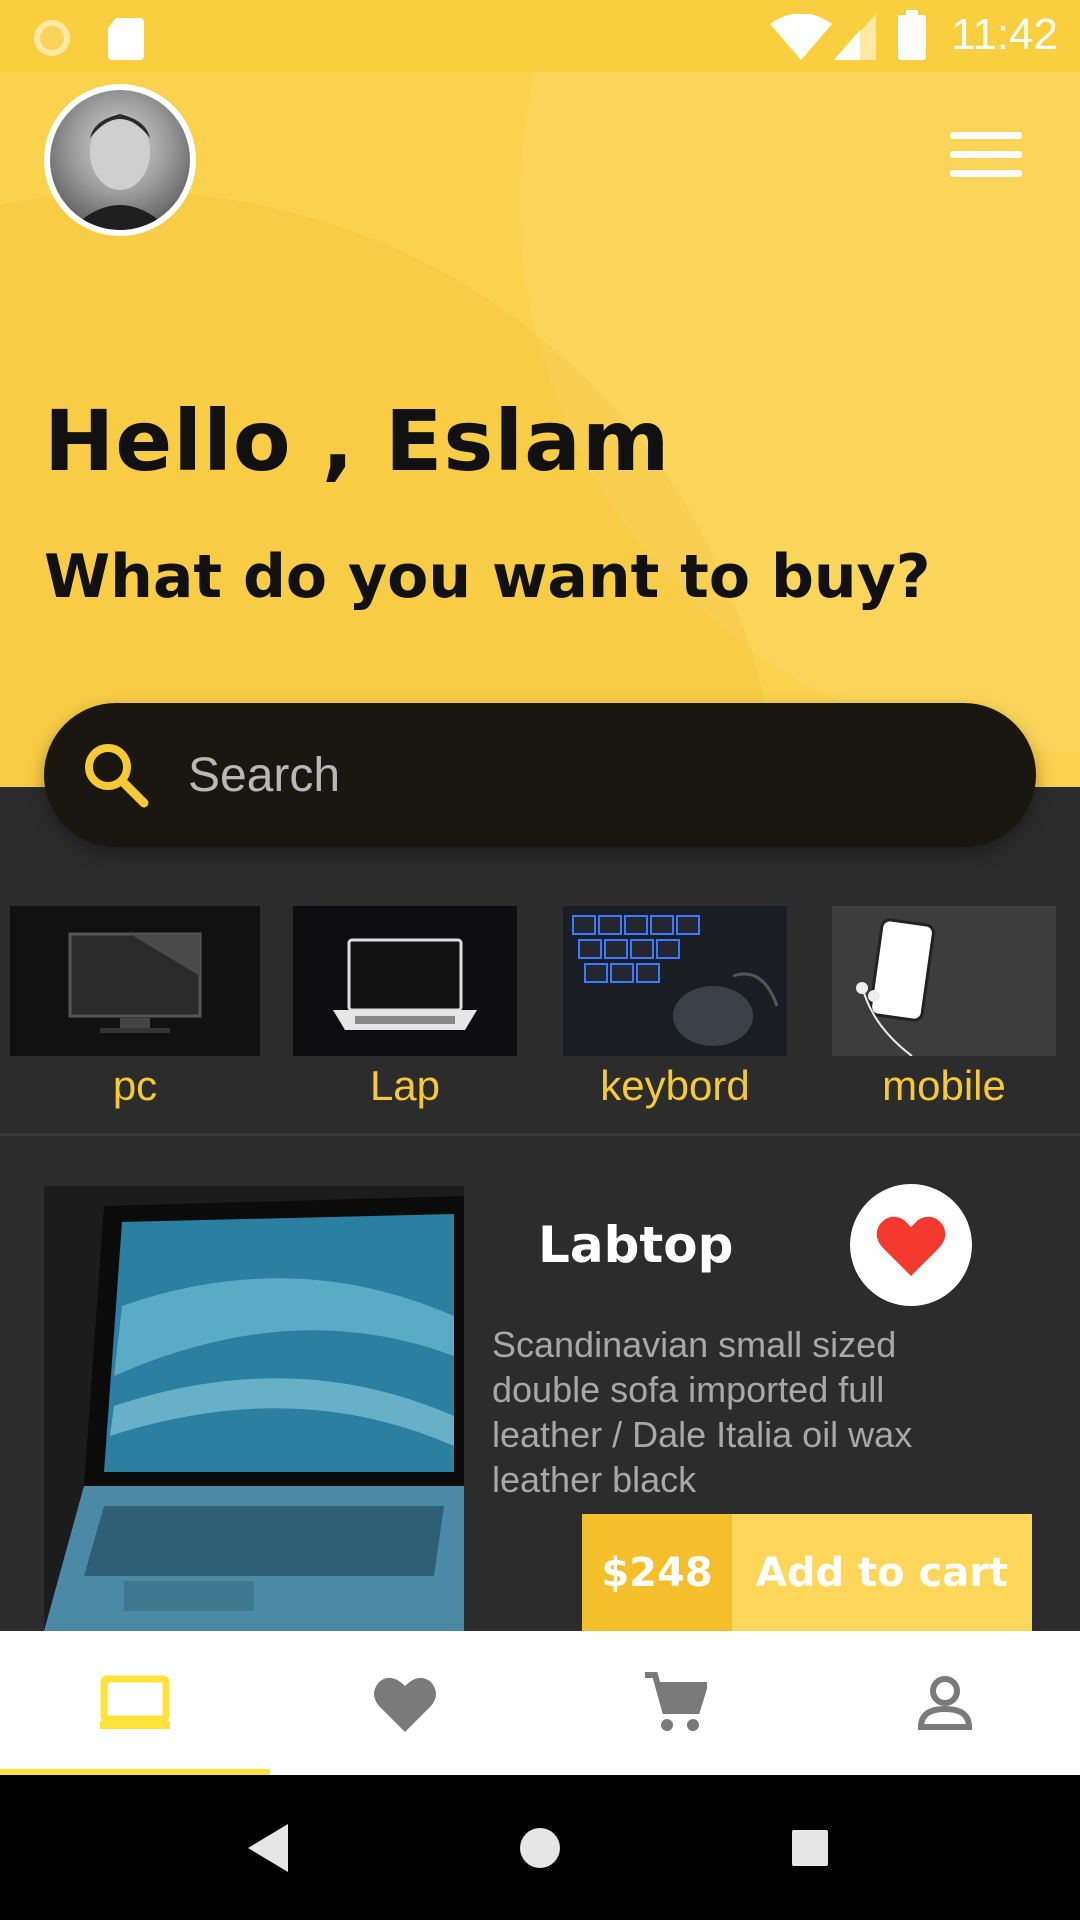 This screenshot has width=1080, height=1920. I want to click on battery-icon, so click(912, 35).